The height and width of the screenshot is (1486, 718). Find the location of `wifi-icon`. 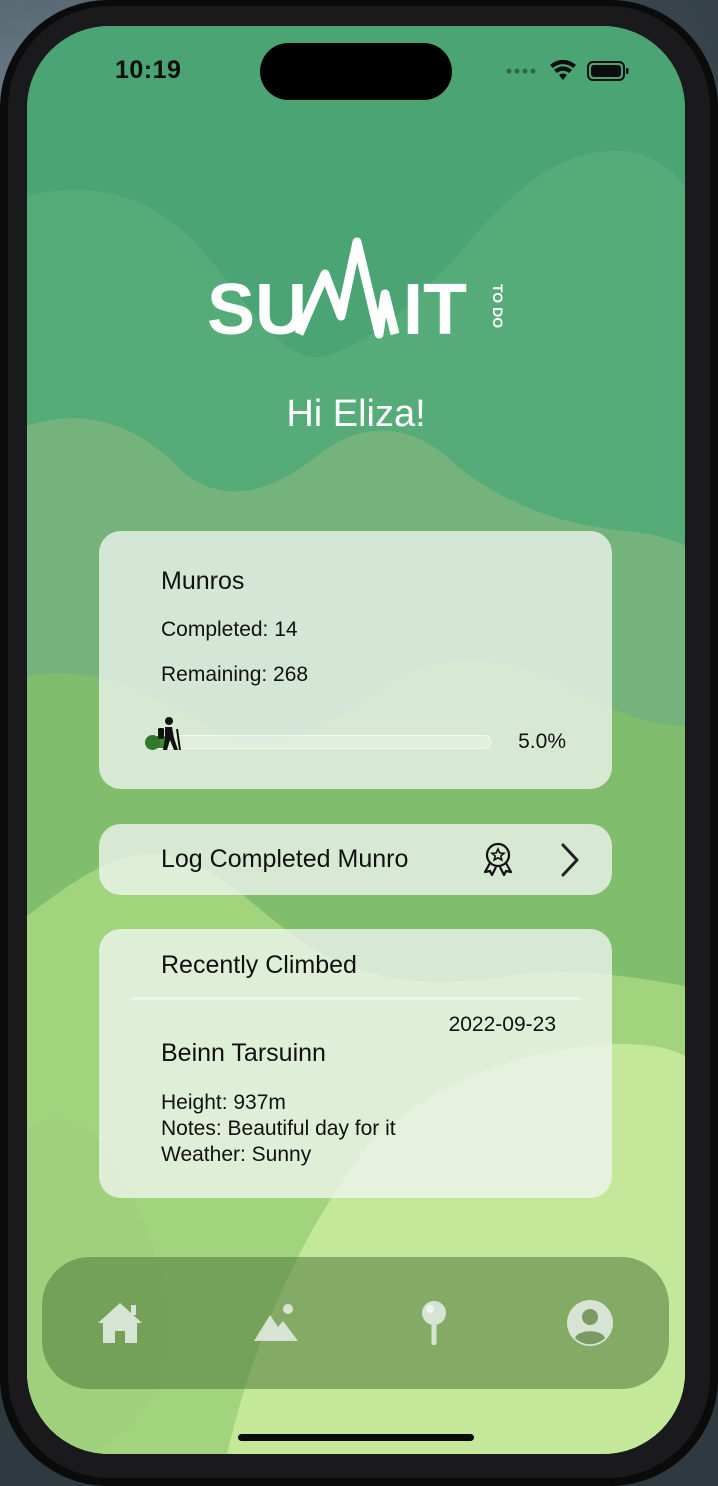

wifi-icon is located at coordinates (563, 70).